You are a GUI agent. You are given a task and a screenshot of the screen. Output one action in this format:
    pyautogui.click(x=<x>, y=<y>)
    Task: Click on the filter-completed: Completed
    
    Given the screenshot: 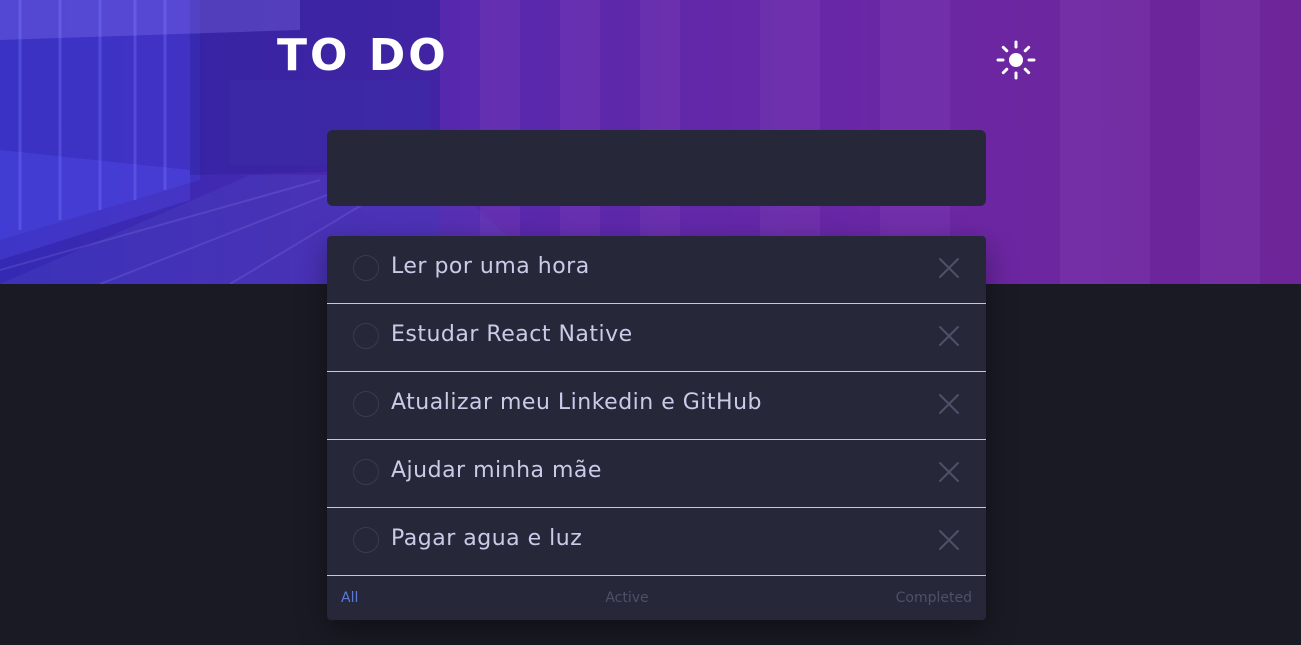 What is the action you would take?
    pyautogui.click(x=934, y=598)
    